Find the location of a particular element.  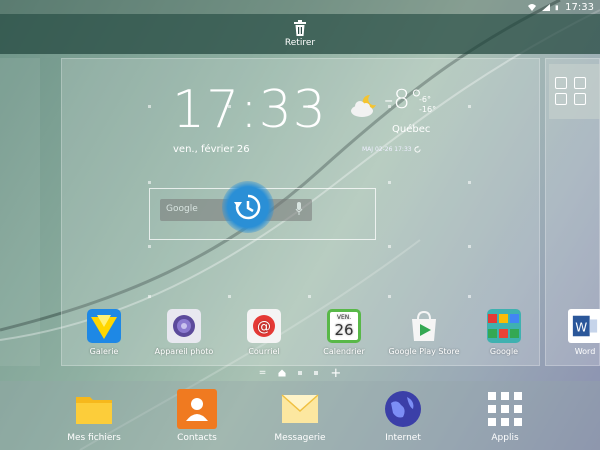

weather-low: -16° is located at coordinates (428, 109).